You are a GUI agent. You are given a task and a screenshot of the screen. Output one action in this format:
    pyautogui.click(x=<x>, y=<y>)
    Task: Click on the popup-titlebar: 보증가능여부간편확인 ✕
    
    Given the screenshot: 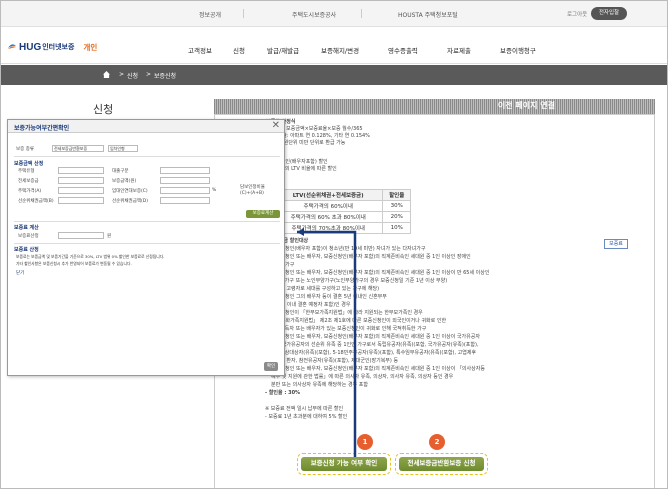 What is the action you would take?
    pyautogui.click(x=146, y=126)
    